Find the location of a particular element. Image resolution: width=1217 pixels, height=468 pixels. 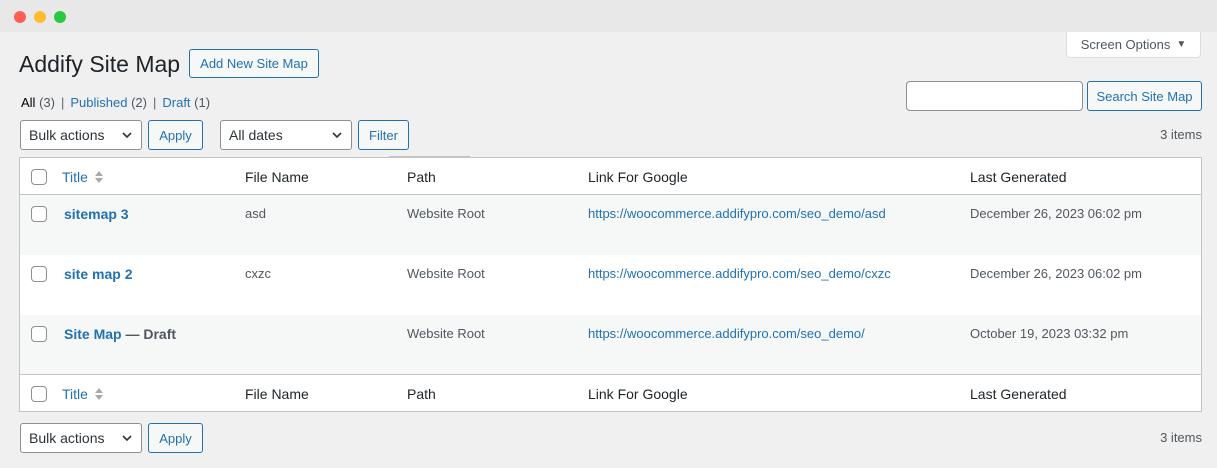

row-title: Site Map is located at coordinates (93, 334).